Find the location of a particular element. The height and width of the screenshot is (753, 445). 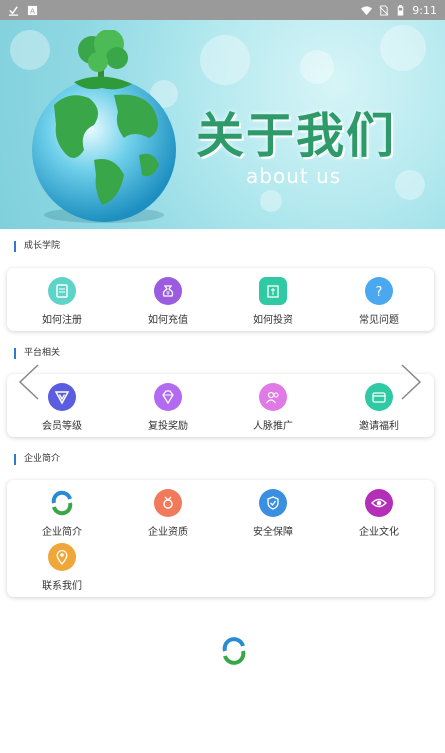

diamond-icon is located at coordinates (168, 397).